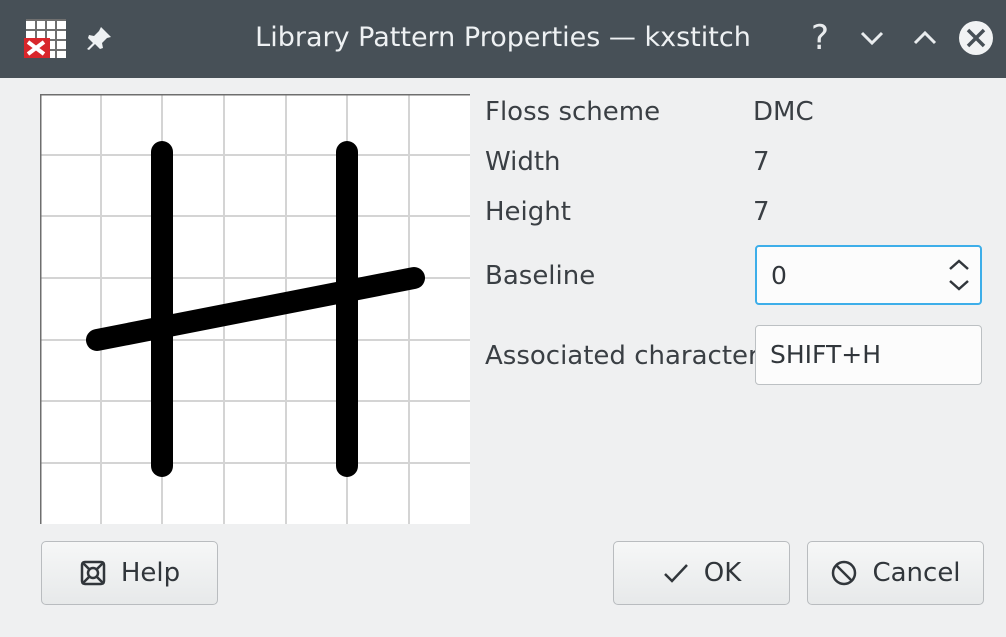 The image size is (1006, 637). What do you see at coordinates (872, 38) in the screenshot?
I see `minimize-icon` at bounding box center [872, 38].